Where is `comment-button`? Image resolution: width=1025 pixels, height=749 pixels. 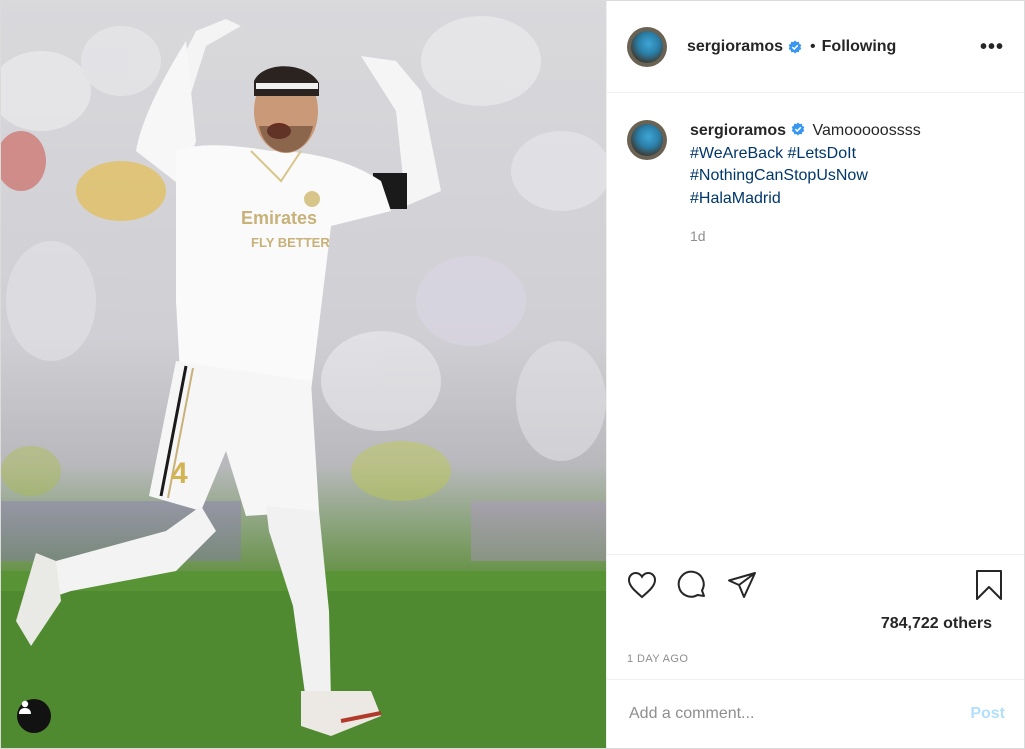
comment-button is located at coordinates (692, 585).